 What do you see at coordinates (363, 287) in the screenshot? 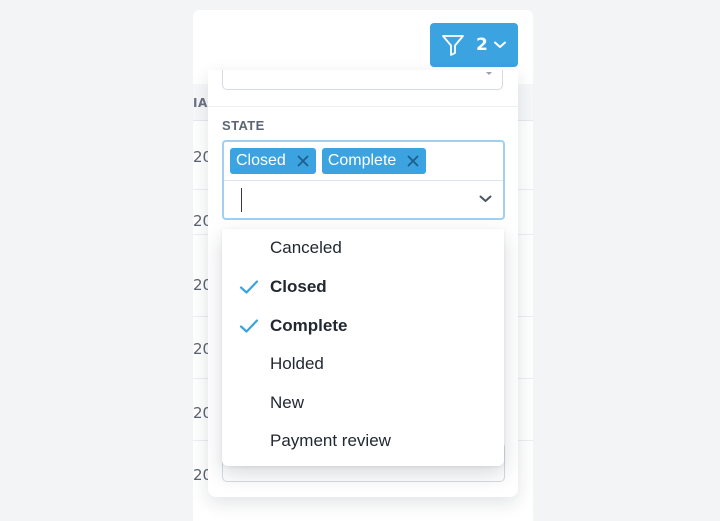
I see `option-closed: Closed` at bounding box center [363, 287].